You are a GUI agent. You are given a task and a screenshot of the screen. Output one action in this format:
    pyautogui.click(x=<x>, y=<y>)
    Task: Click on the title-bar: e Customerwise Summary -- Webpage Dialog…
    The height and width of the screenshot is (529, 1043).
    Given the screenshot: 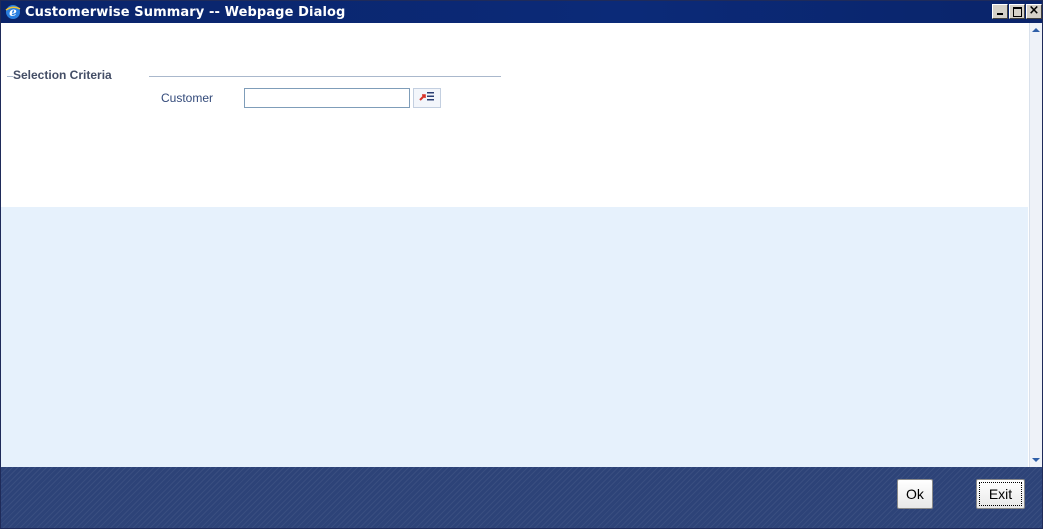 What is the action you would take?
    pyautogui.click(x=521, y=12)
    